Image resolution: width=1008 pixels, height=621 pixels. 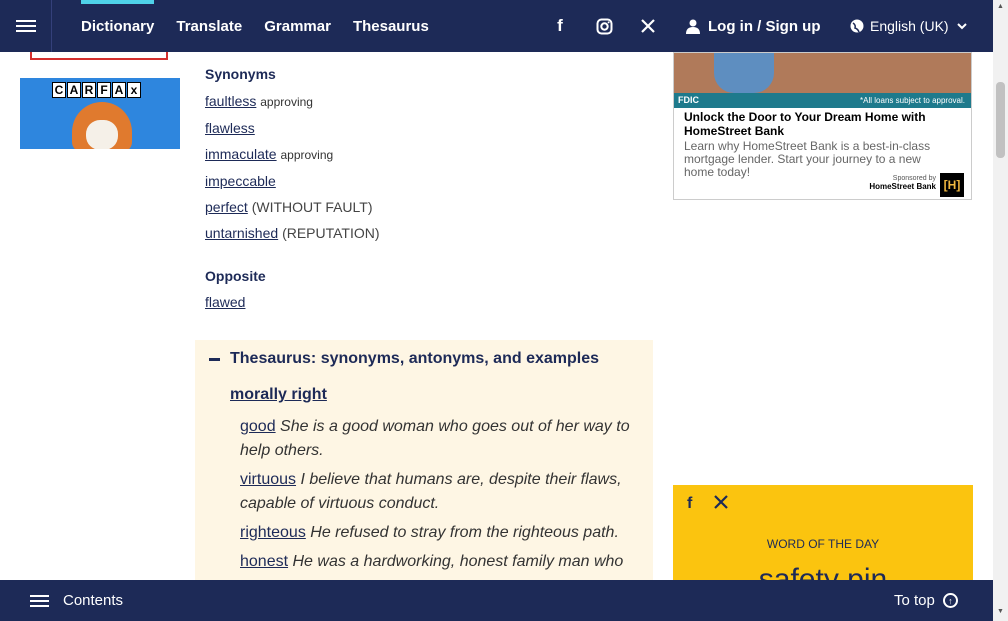 I want to click on synonym-link: flawless, so click(x=230, y=128).